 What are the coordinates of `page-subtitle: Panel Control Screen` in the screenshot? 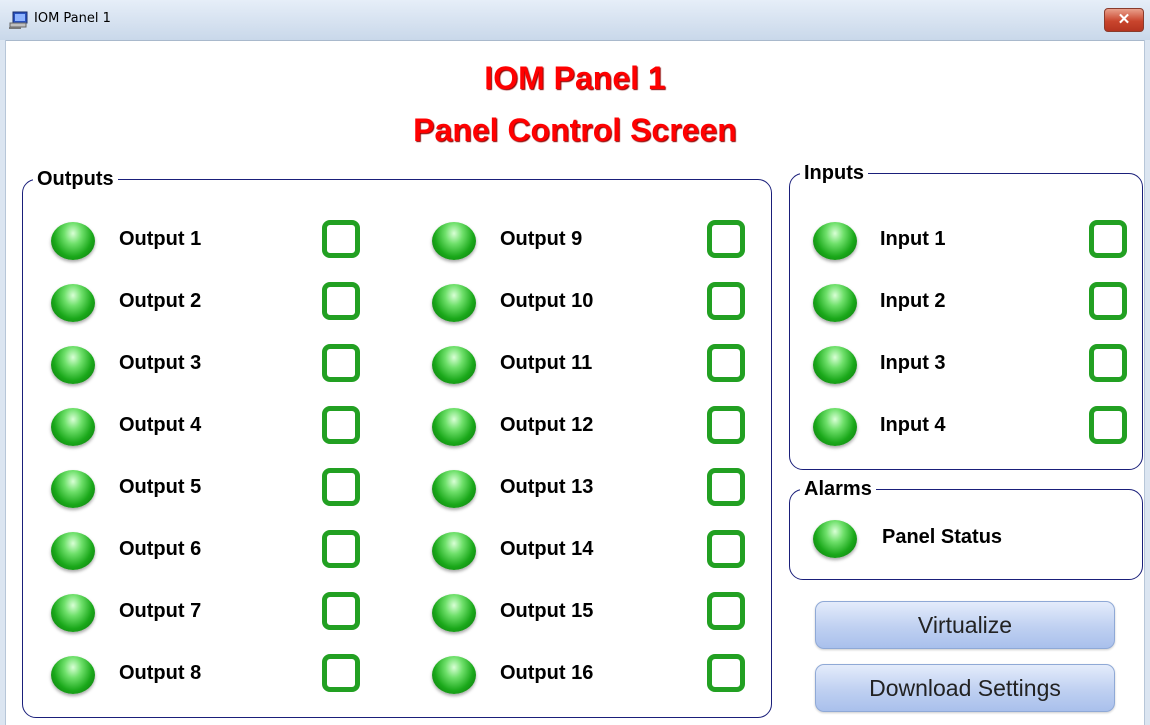 It's located at (575, 130).